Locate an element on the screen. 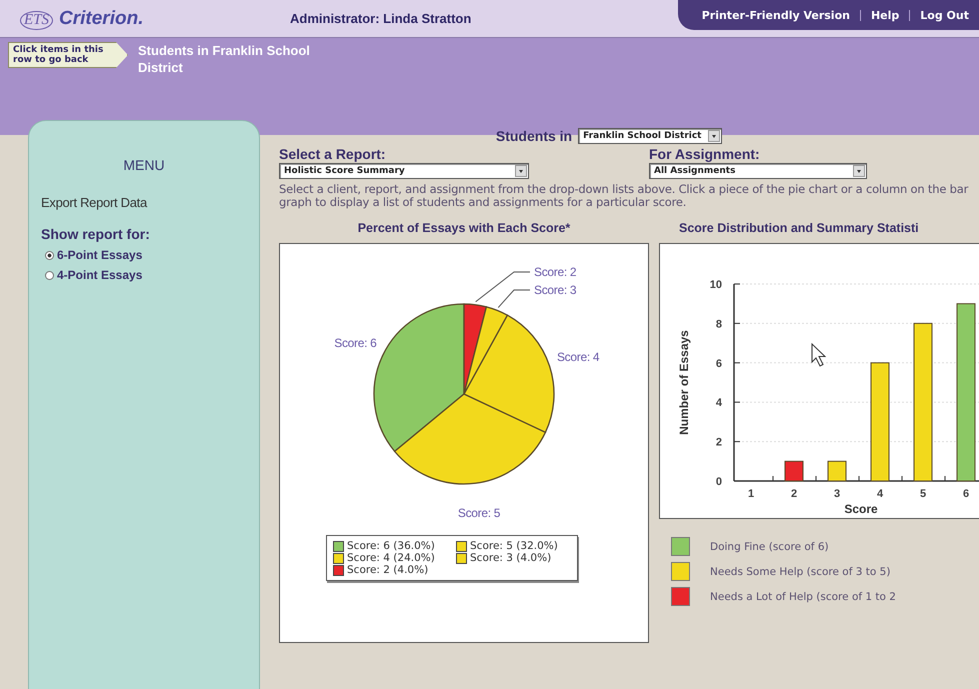 Image resolution: width=979 pixels, height=689 pixels. x-axis-label: Score is located at coordinates (861, 509).